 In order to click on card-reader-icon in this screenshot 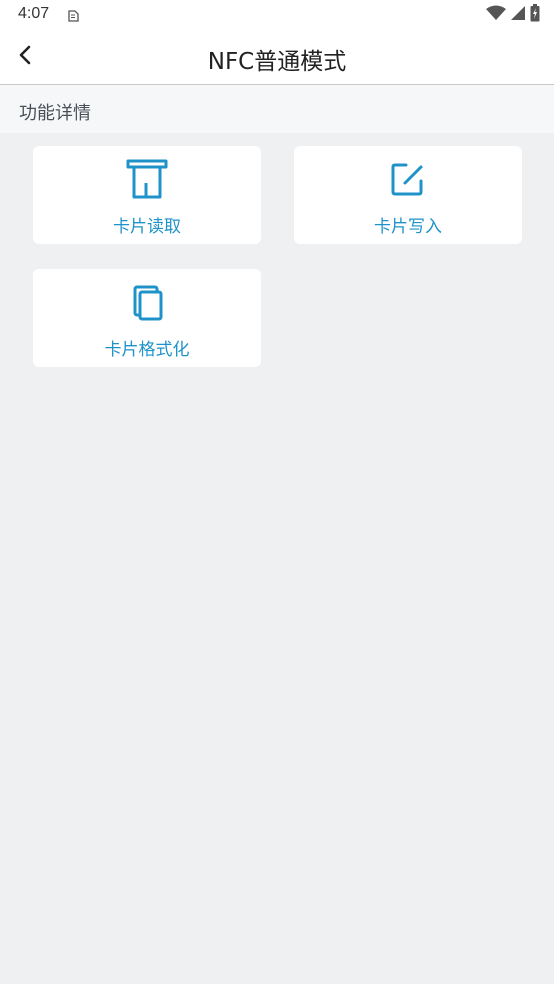, I will do `click(147, 179)`.